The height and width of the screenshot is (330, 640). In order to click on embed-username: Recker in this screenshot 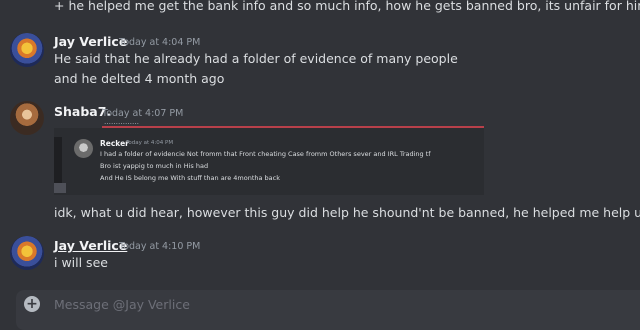, I will do `click(114, 143)`.